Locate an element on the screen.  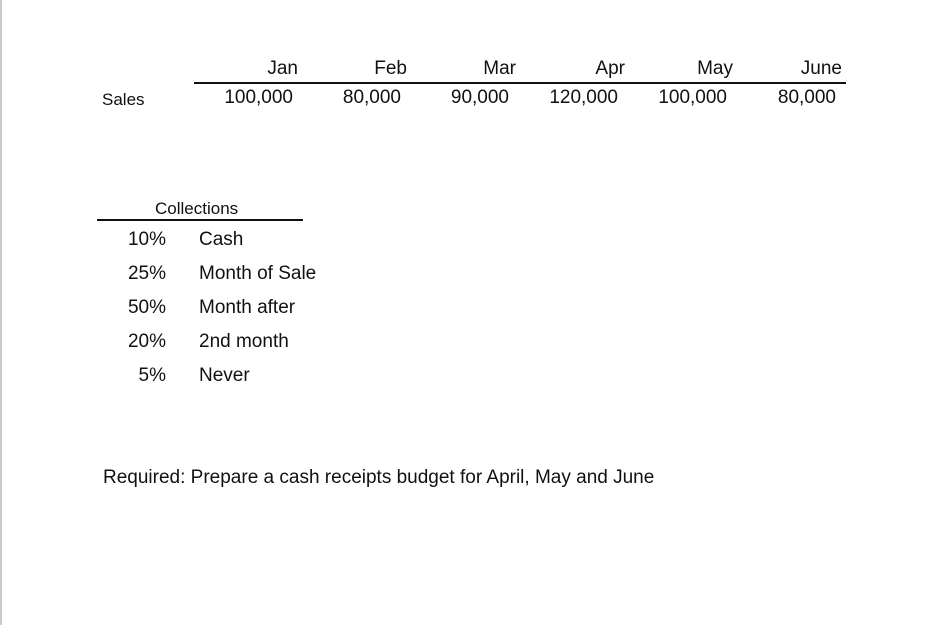
collections-underline is located at coordinates (200, 220).